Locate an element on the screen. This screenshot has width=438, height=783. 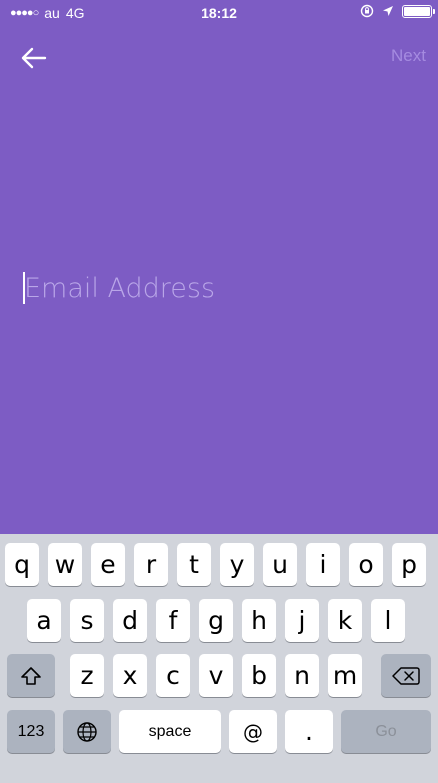
key-f: f is located at coordinates (173, 620).